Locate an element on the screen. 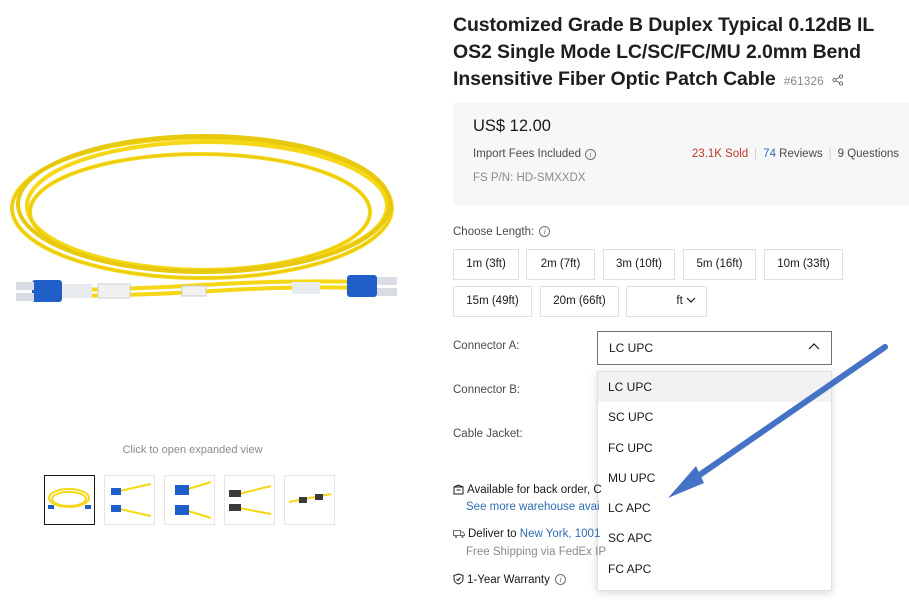 The width and height of the screenshot is (909, 600). length-unit-select: ft is located at coordinates (686, 301).